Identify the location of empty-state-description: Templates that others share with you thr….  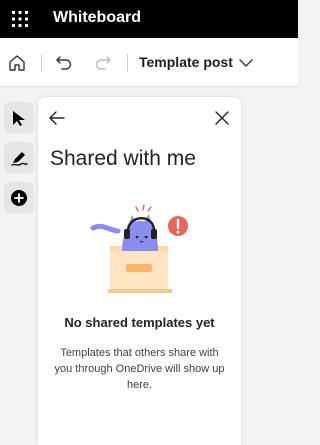
(139, 369).